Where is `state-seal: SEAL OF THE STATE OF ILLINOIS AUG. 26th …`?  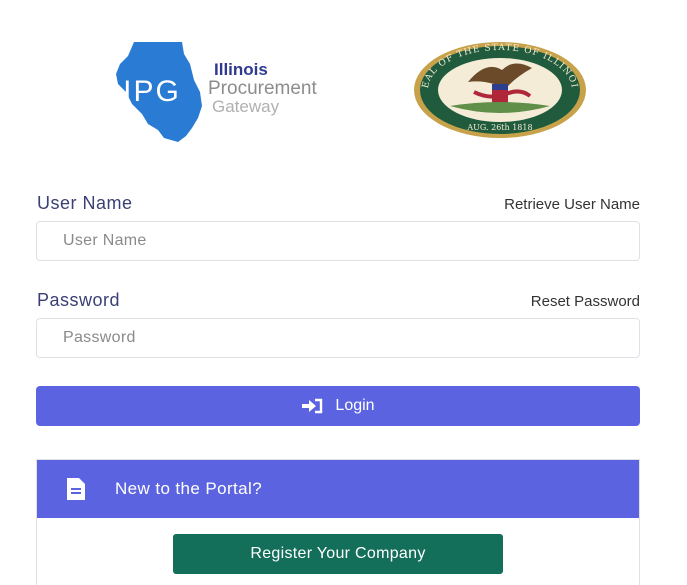
state-seal: SEAL OF THE STATE OF ILLINOIS AUG. 26th … is located at coordinates (498, 89).